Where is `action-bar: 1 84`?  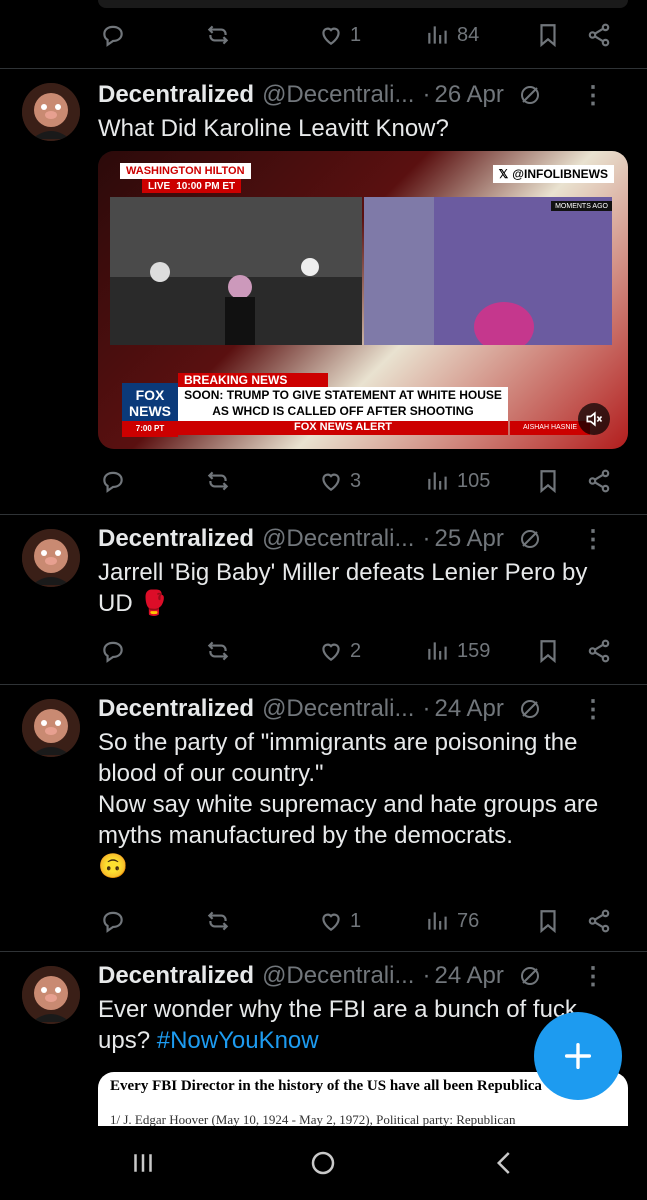 action-bar: 1 84 is located at coordinates (323, 35).